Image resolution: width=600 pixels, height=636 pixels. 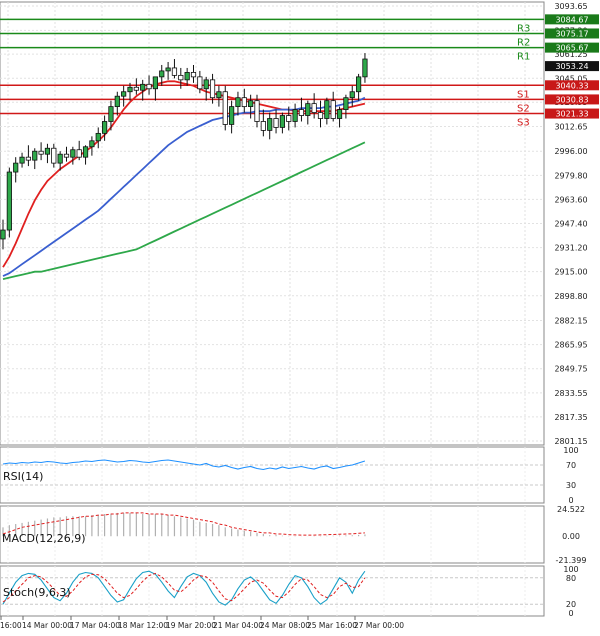 What do you see at coordinates (523, 108) in the screenshot?
I see `support-label: S2` at bounding box center [523, 108].